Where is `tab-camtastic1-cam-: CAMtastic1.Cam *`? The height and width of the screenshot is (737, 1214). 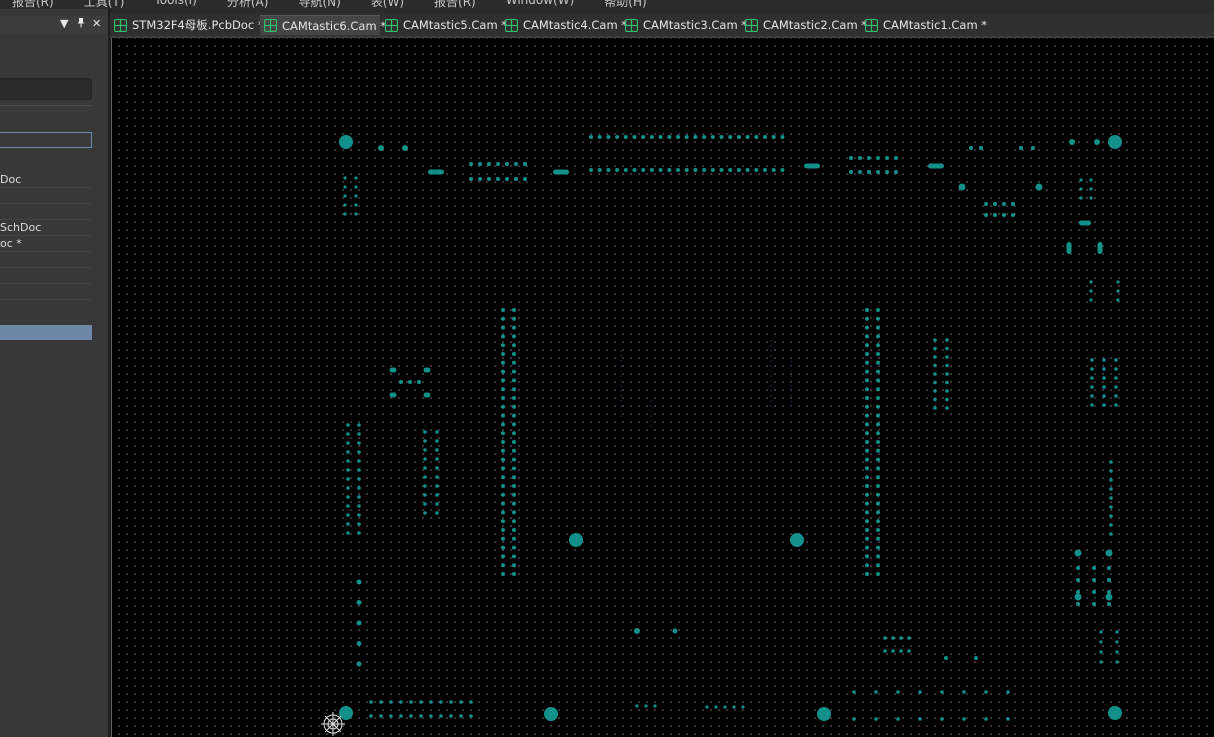 tab-camtastic1-cam-: CAMtastic1.Cam * is located at coordinates (924, 25).